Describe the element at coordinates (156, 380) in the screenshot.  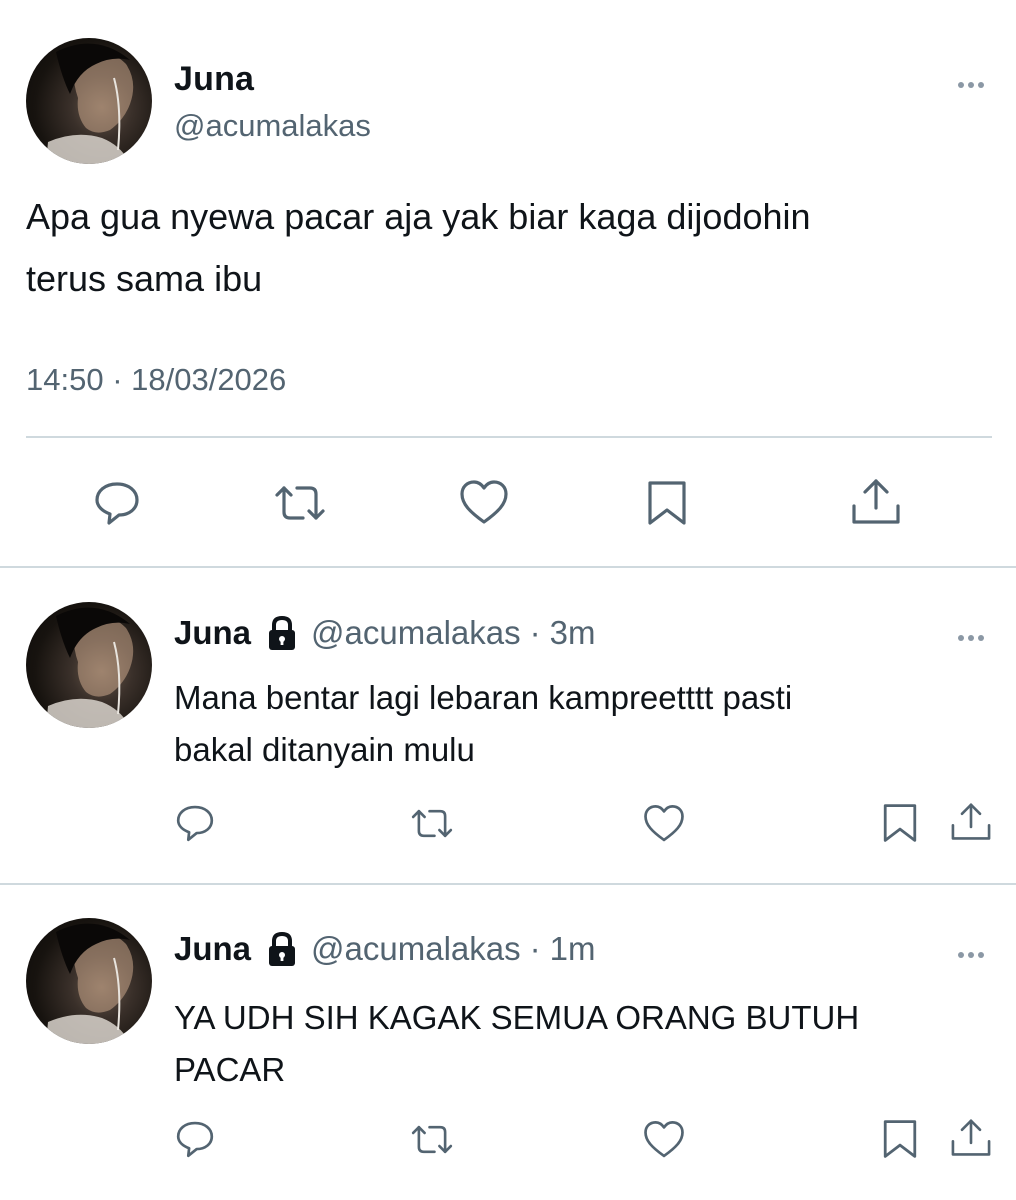
I see `tweet-timestamp: 14:50 · 18/03/2026` at that location.